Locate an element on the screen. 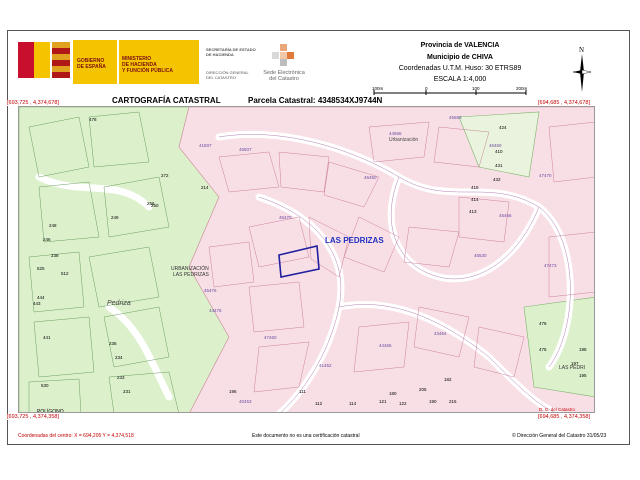 The image size is (640, 480). parcel-label: 272 is located at coordinates (165, 175).